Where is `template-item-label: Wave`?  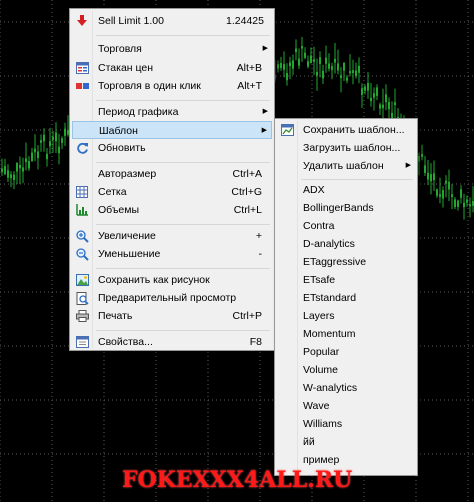
template-item-label: Wave is located at coordinates (316, 406).